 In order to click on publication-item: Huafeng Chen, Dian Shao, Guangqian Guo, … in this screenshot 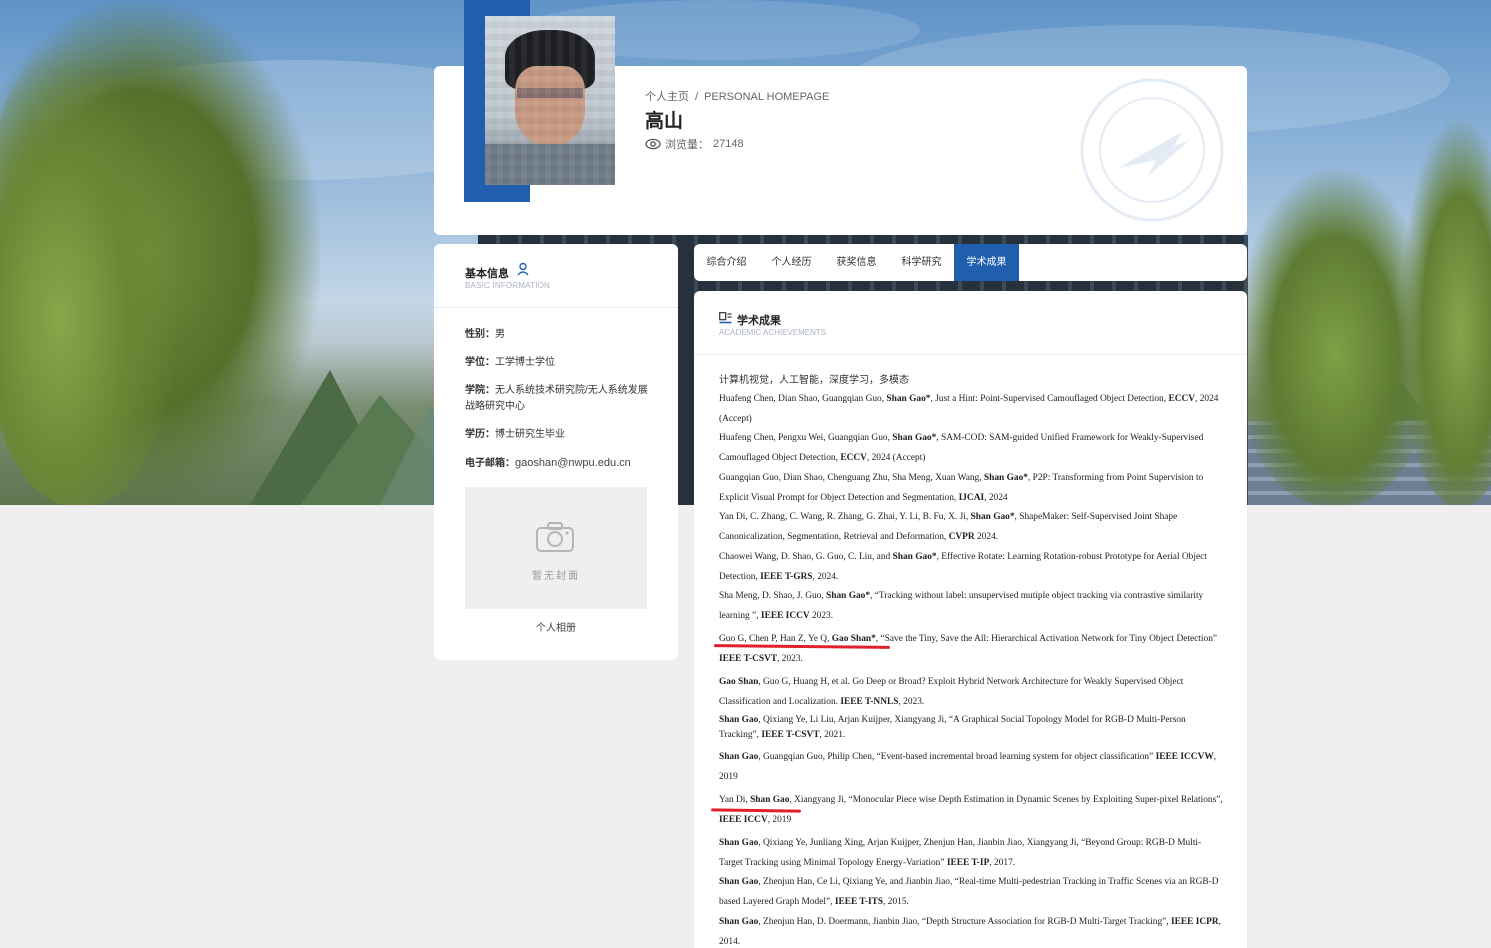, I will do `click(969, 409)`.